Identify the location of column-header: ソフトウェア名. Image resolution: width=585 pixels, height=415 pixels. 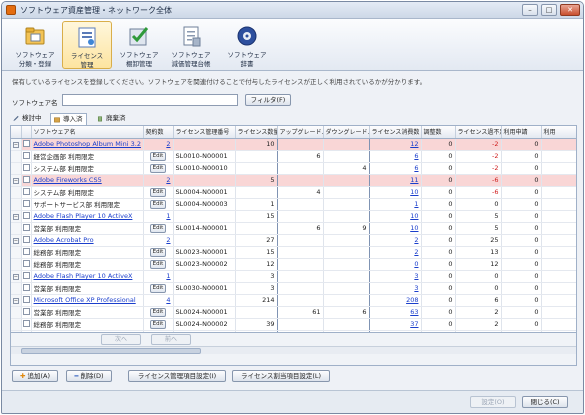
(87, 132).